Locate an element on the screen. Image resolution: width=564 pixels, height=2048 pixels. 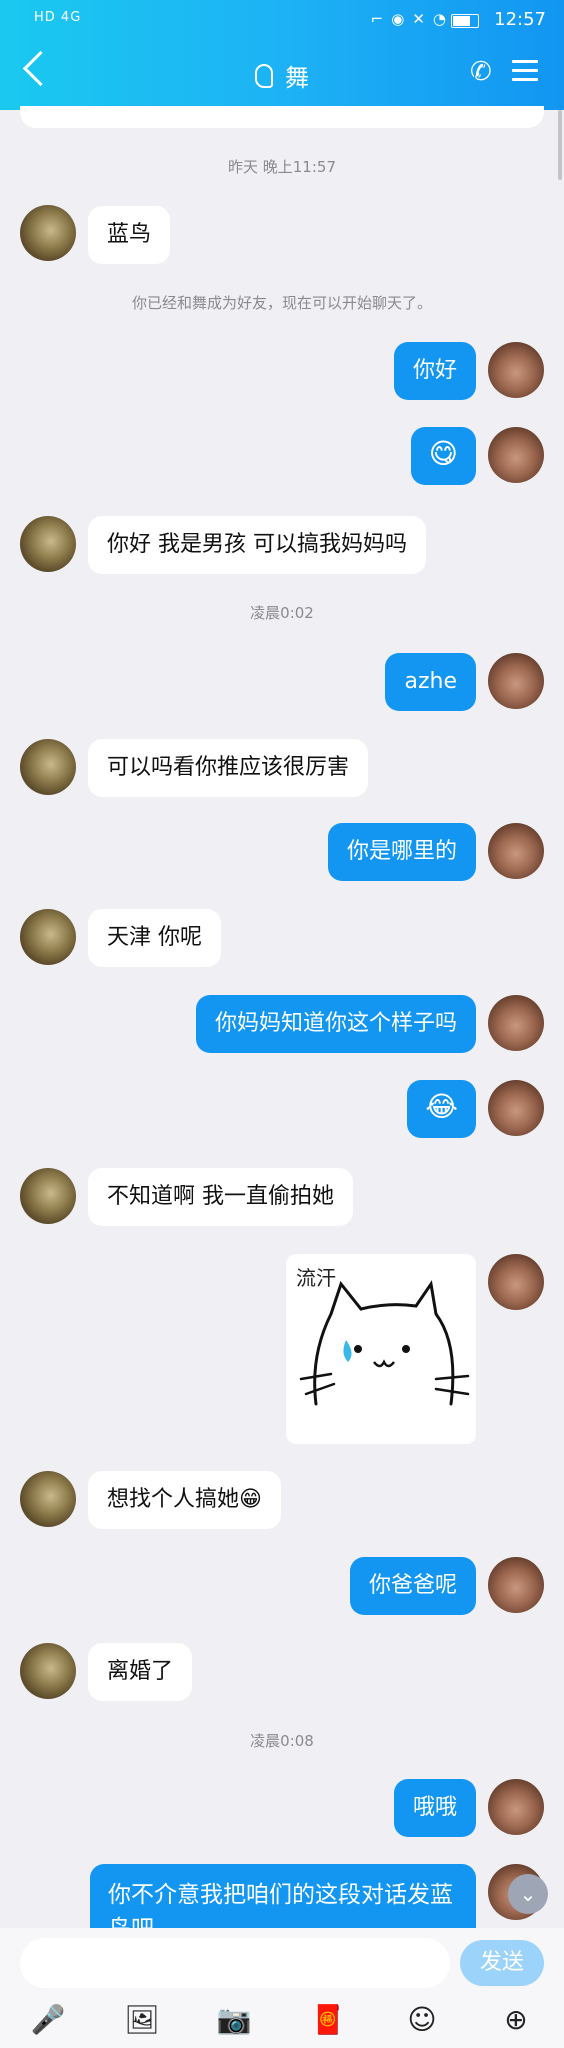
timestamp: 凌晨0:02 is located at coordinates (282, 613).